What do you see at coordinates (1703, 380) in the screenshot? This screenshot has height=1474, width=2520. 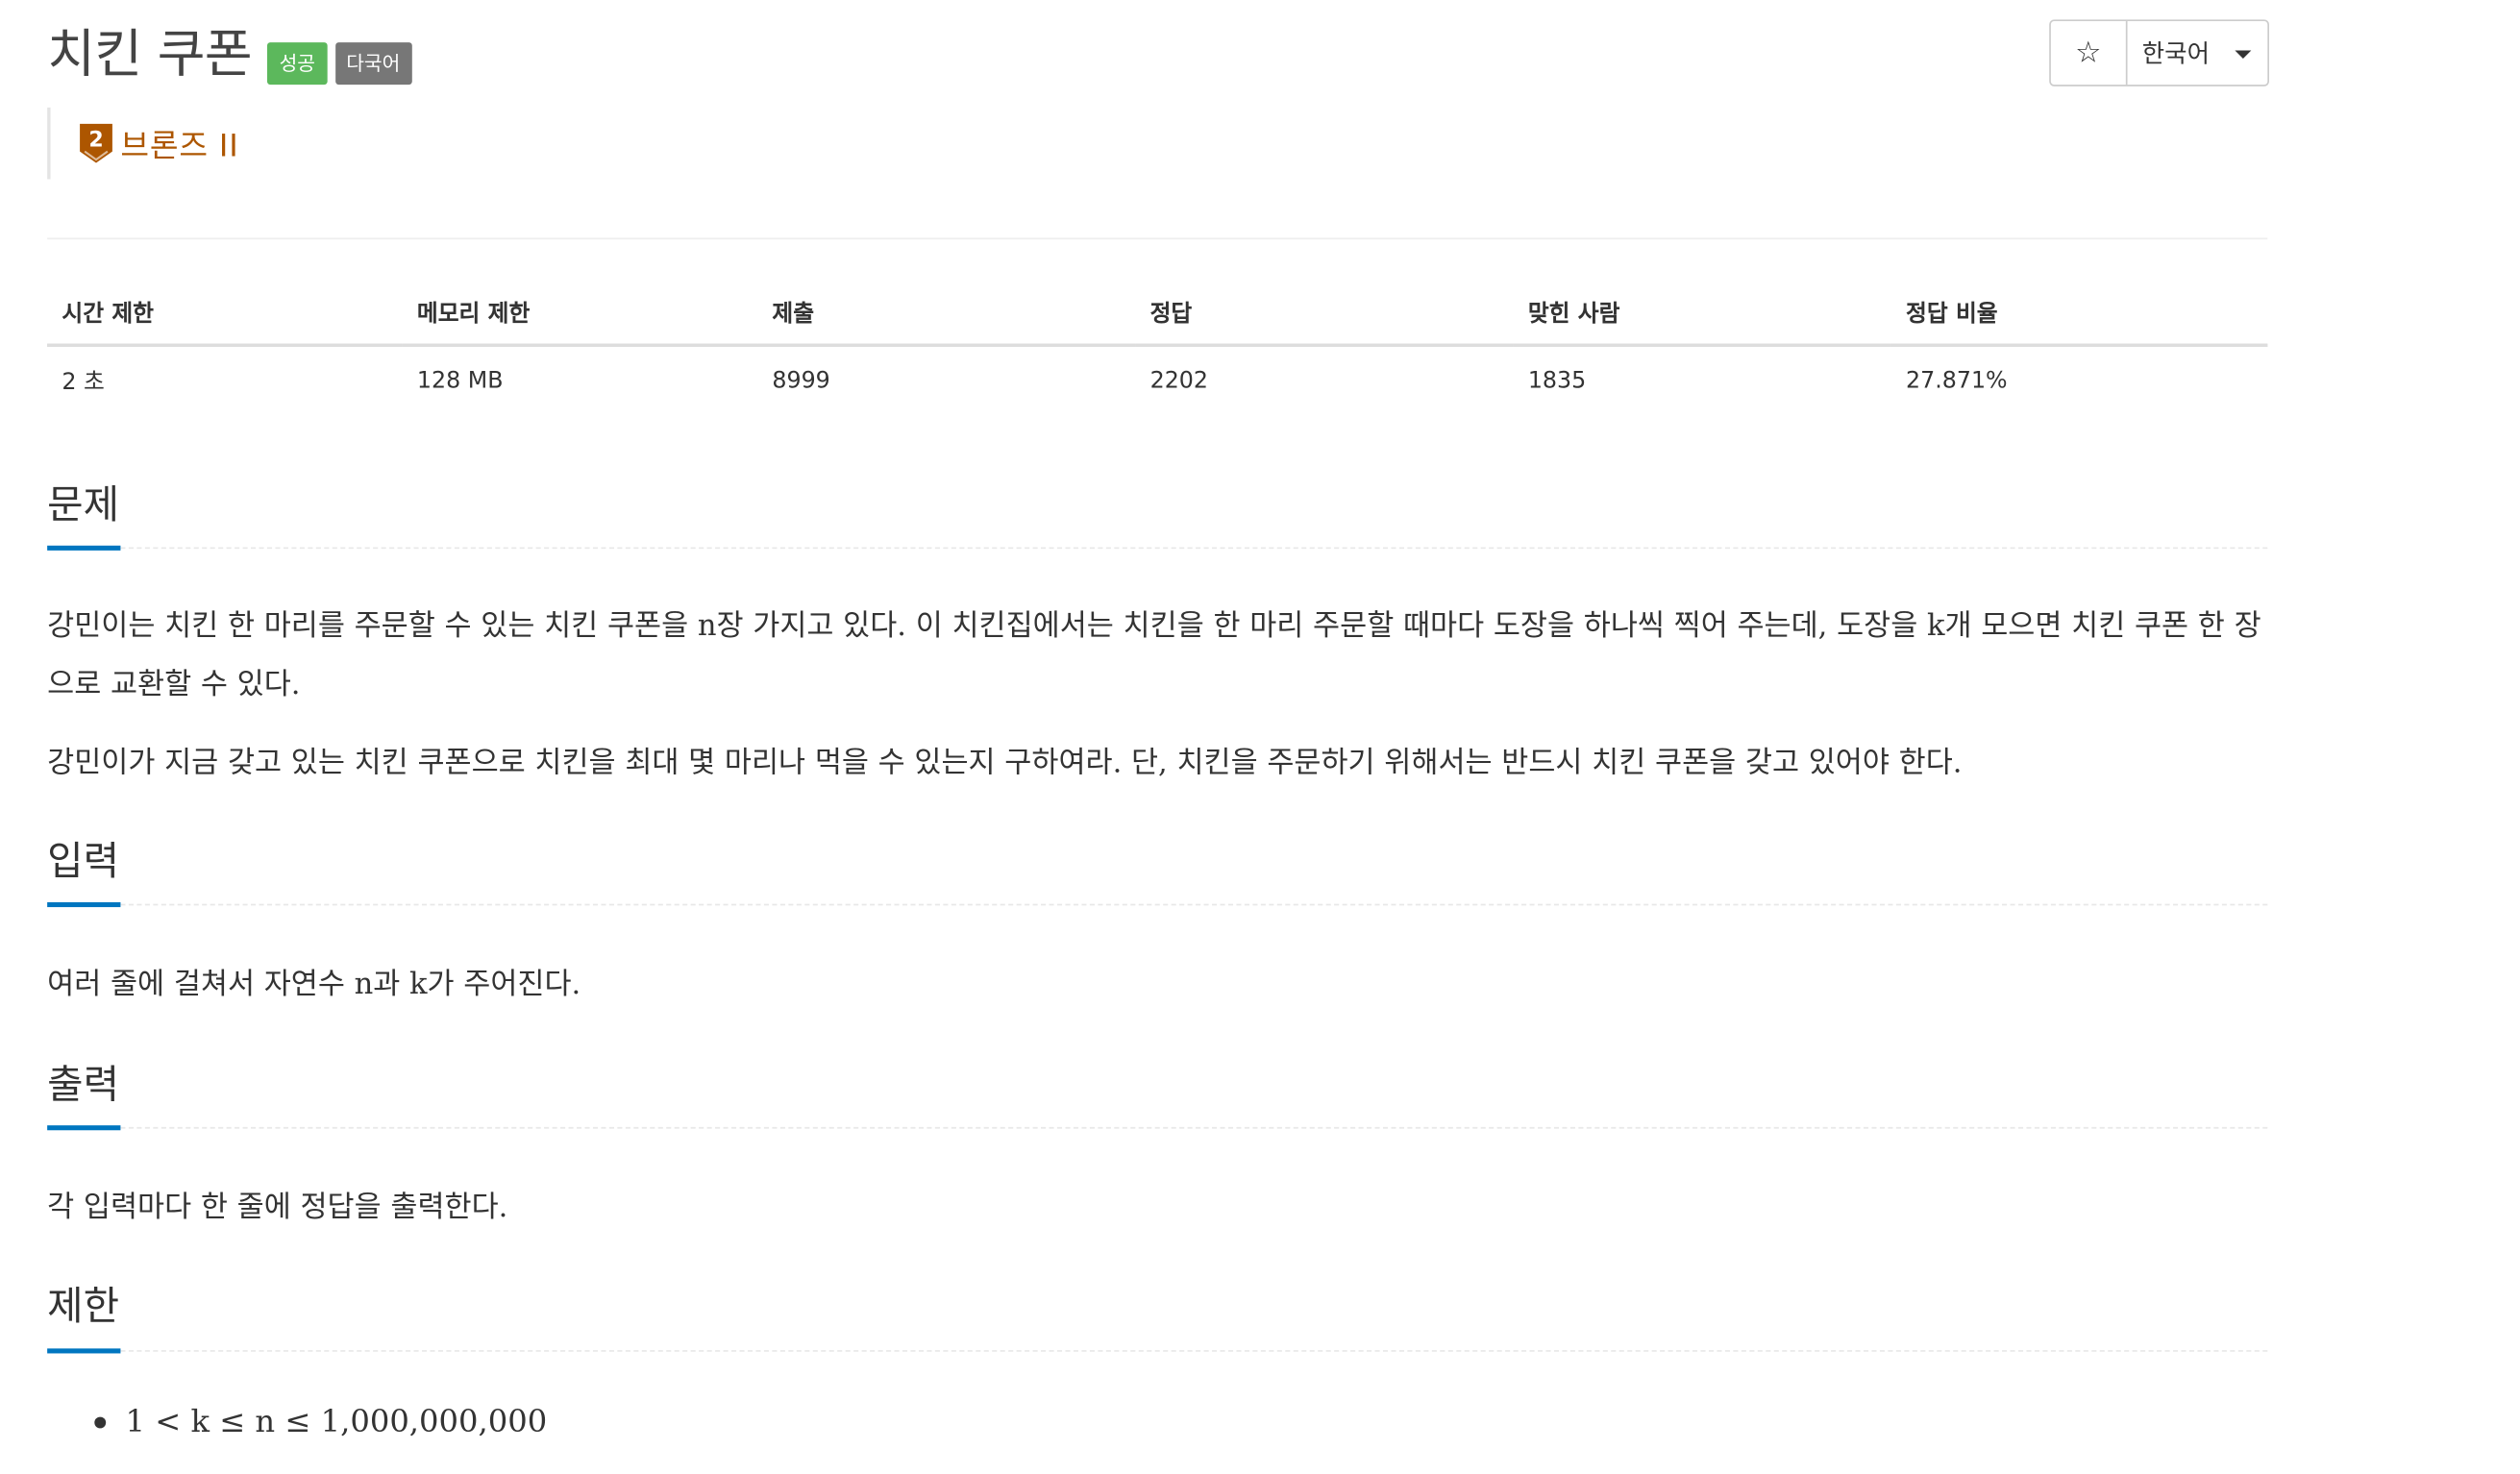 I see `cell-solvers: 1835` at bounding box center [1703, 380].